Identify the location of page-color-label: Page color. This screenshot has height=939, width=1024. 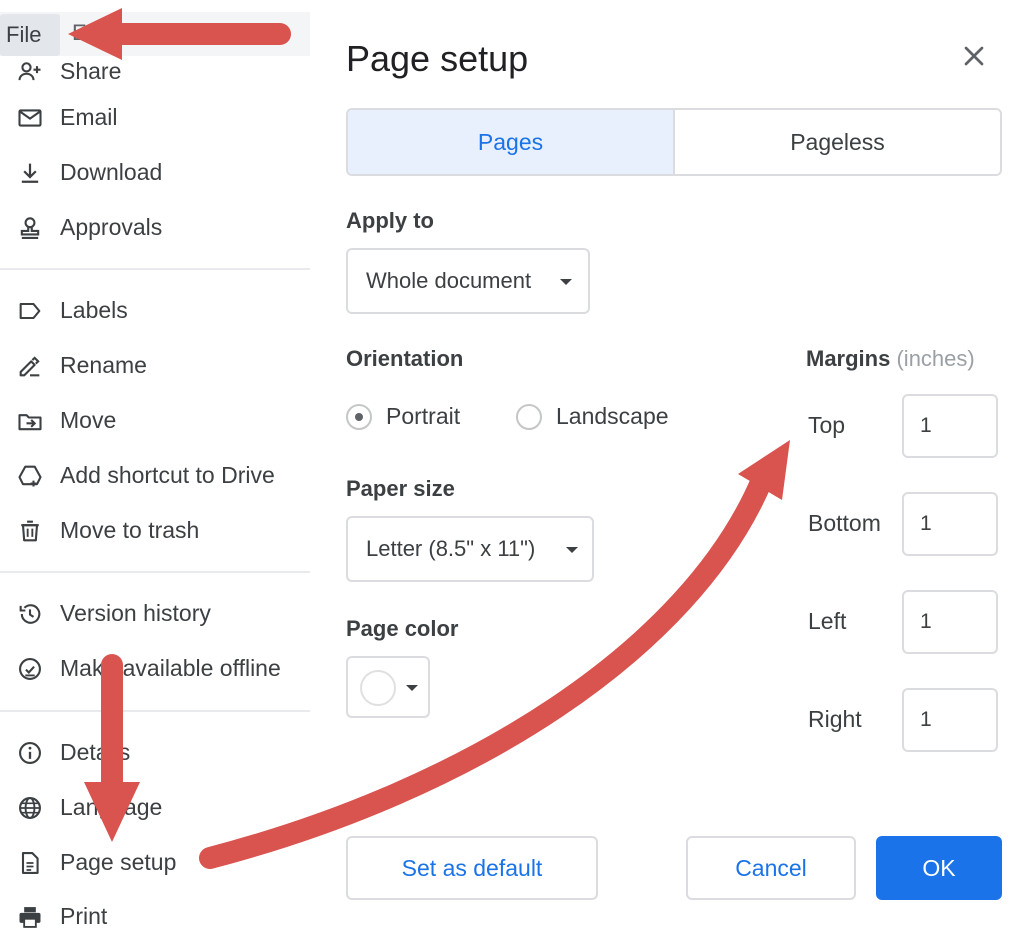
(402, 628).